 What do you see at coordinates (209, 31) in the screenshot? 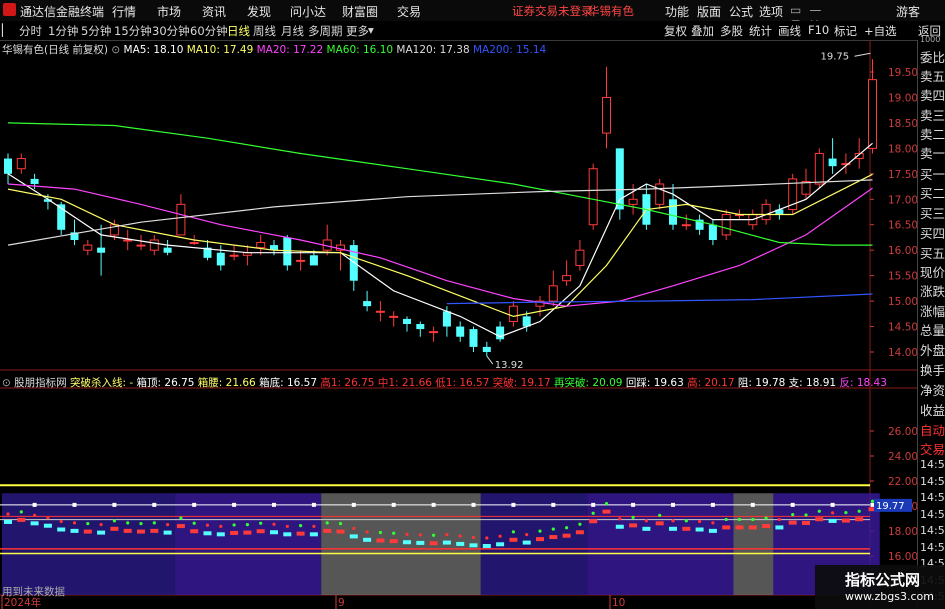
I see `tab-60min: 60分钟` at bounding box center [209, 31].